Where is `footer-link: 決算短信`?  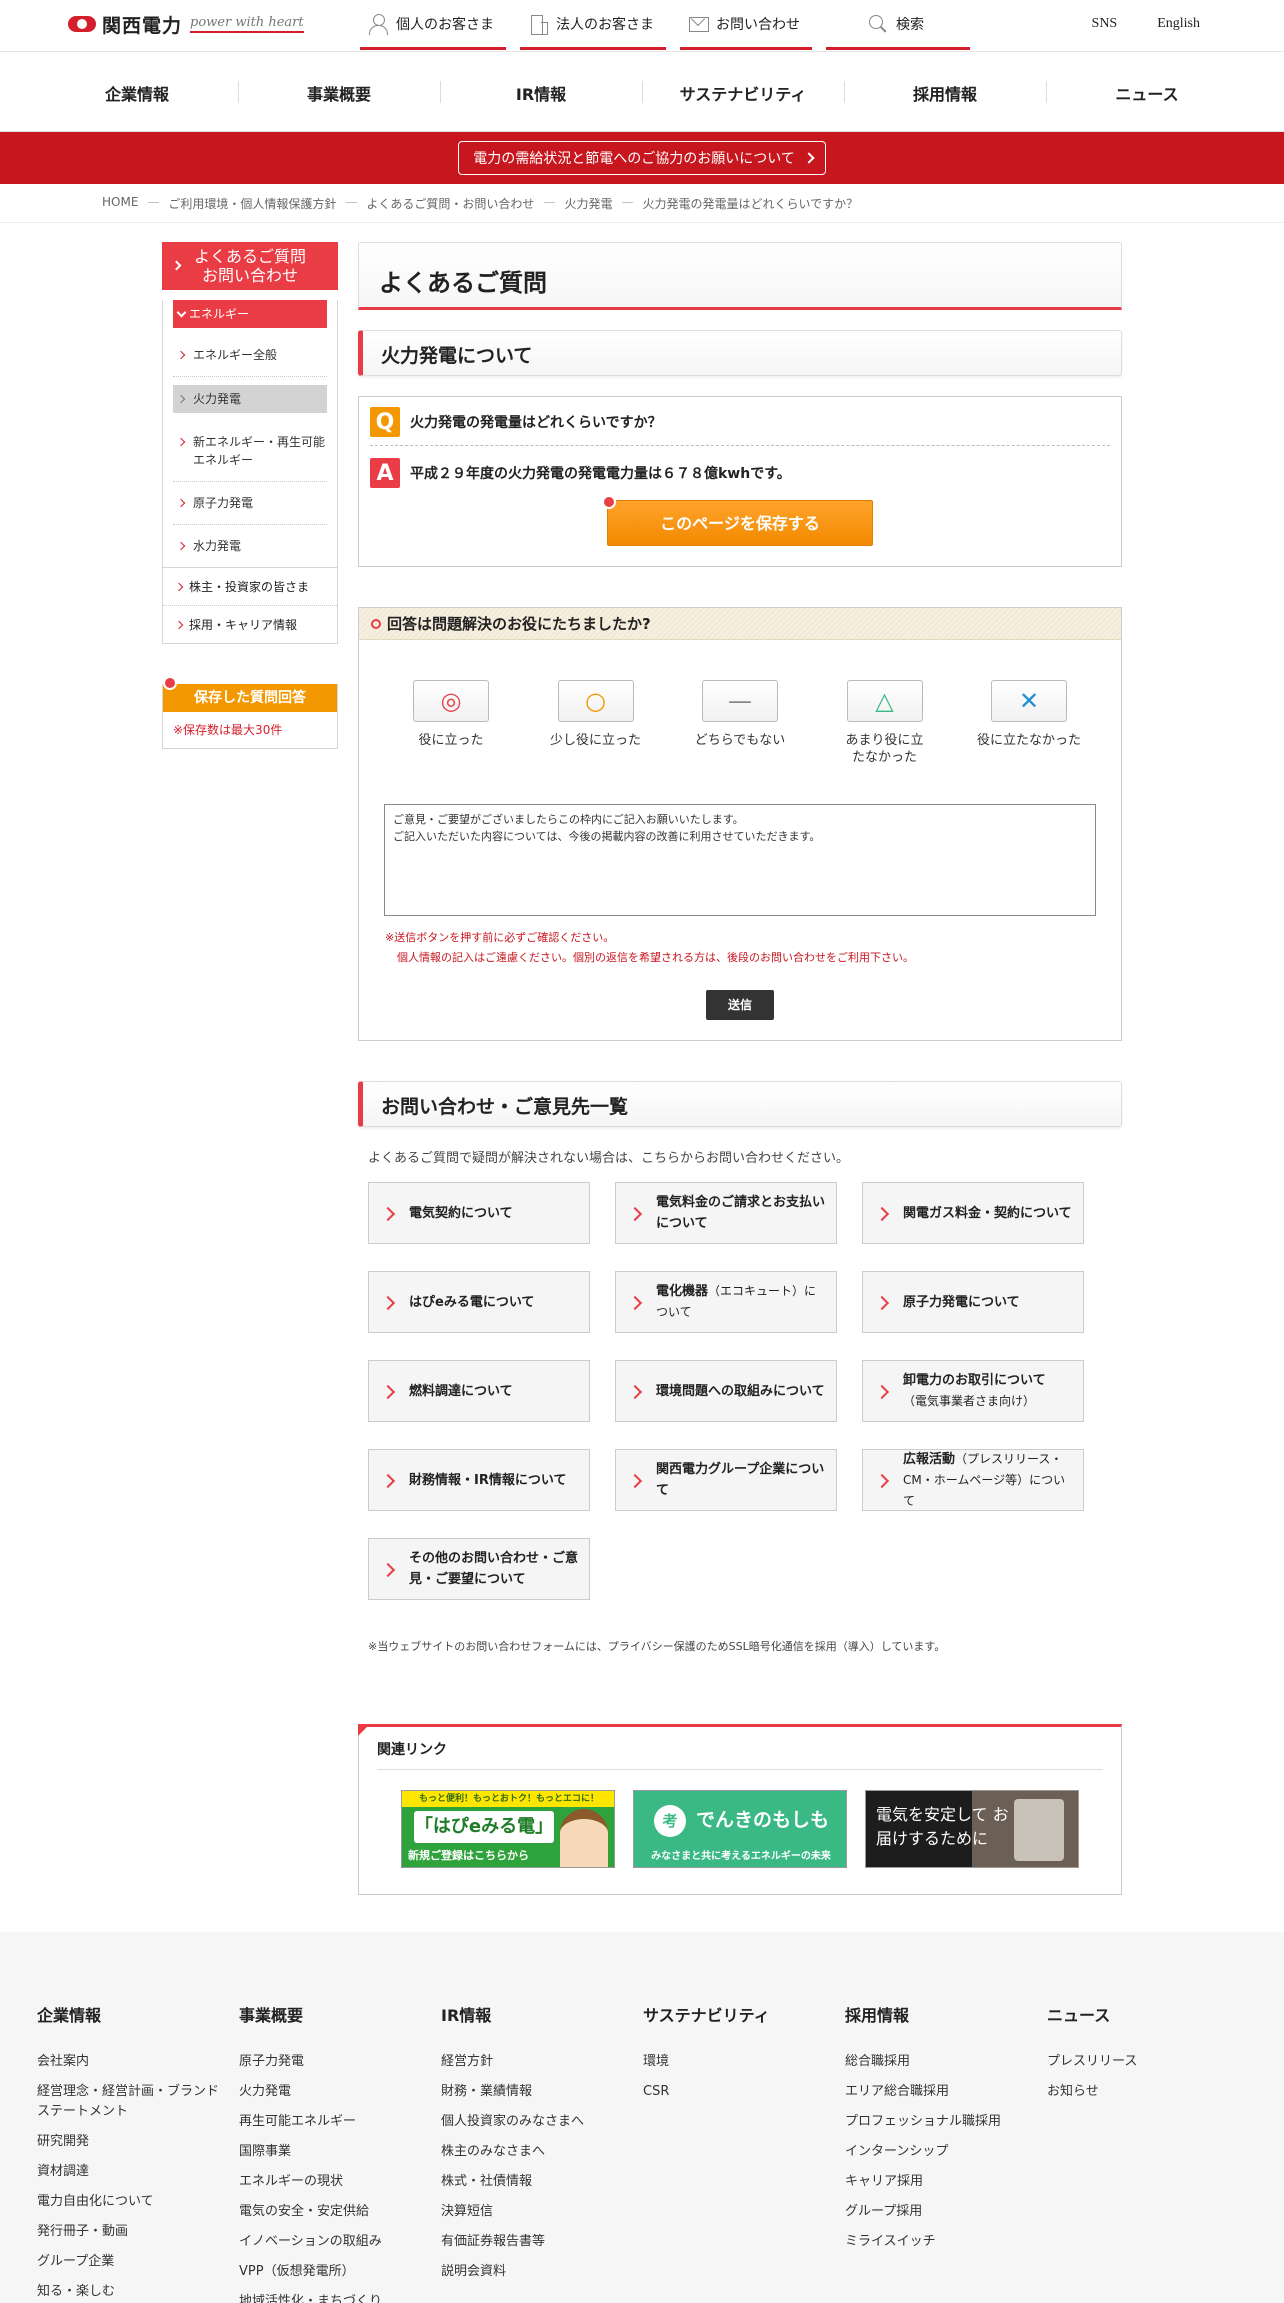 footer-link: 決算短信 is located at coordinates (542, 2212).